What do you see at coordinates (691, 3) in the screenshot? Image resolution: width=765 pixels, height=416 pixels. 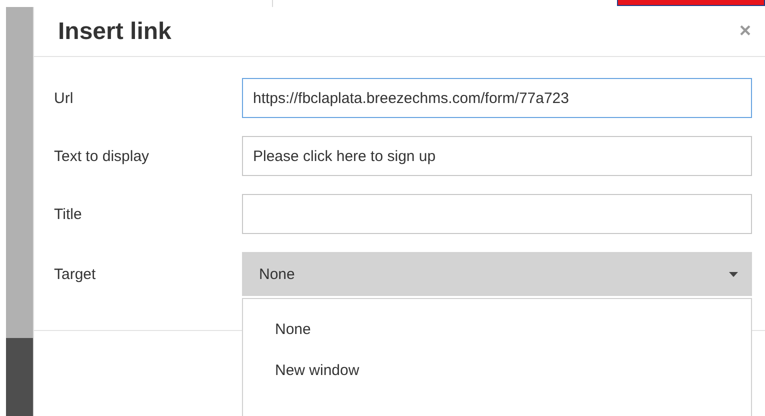 I see `page-button` at bounding box center [691, 3].